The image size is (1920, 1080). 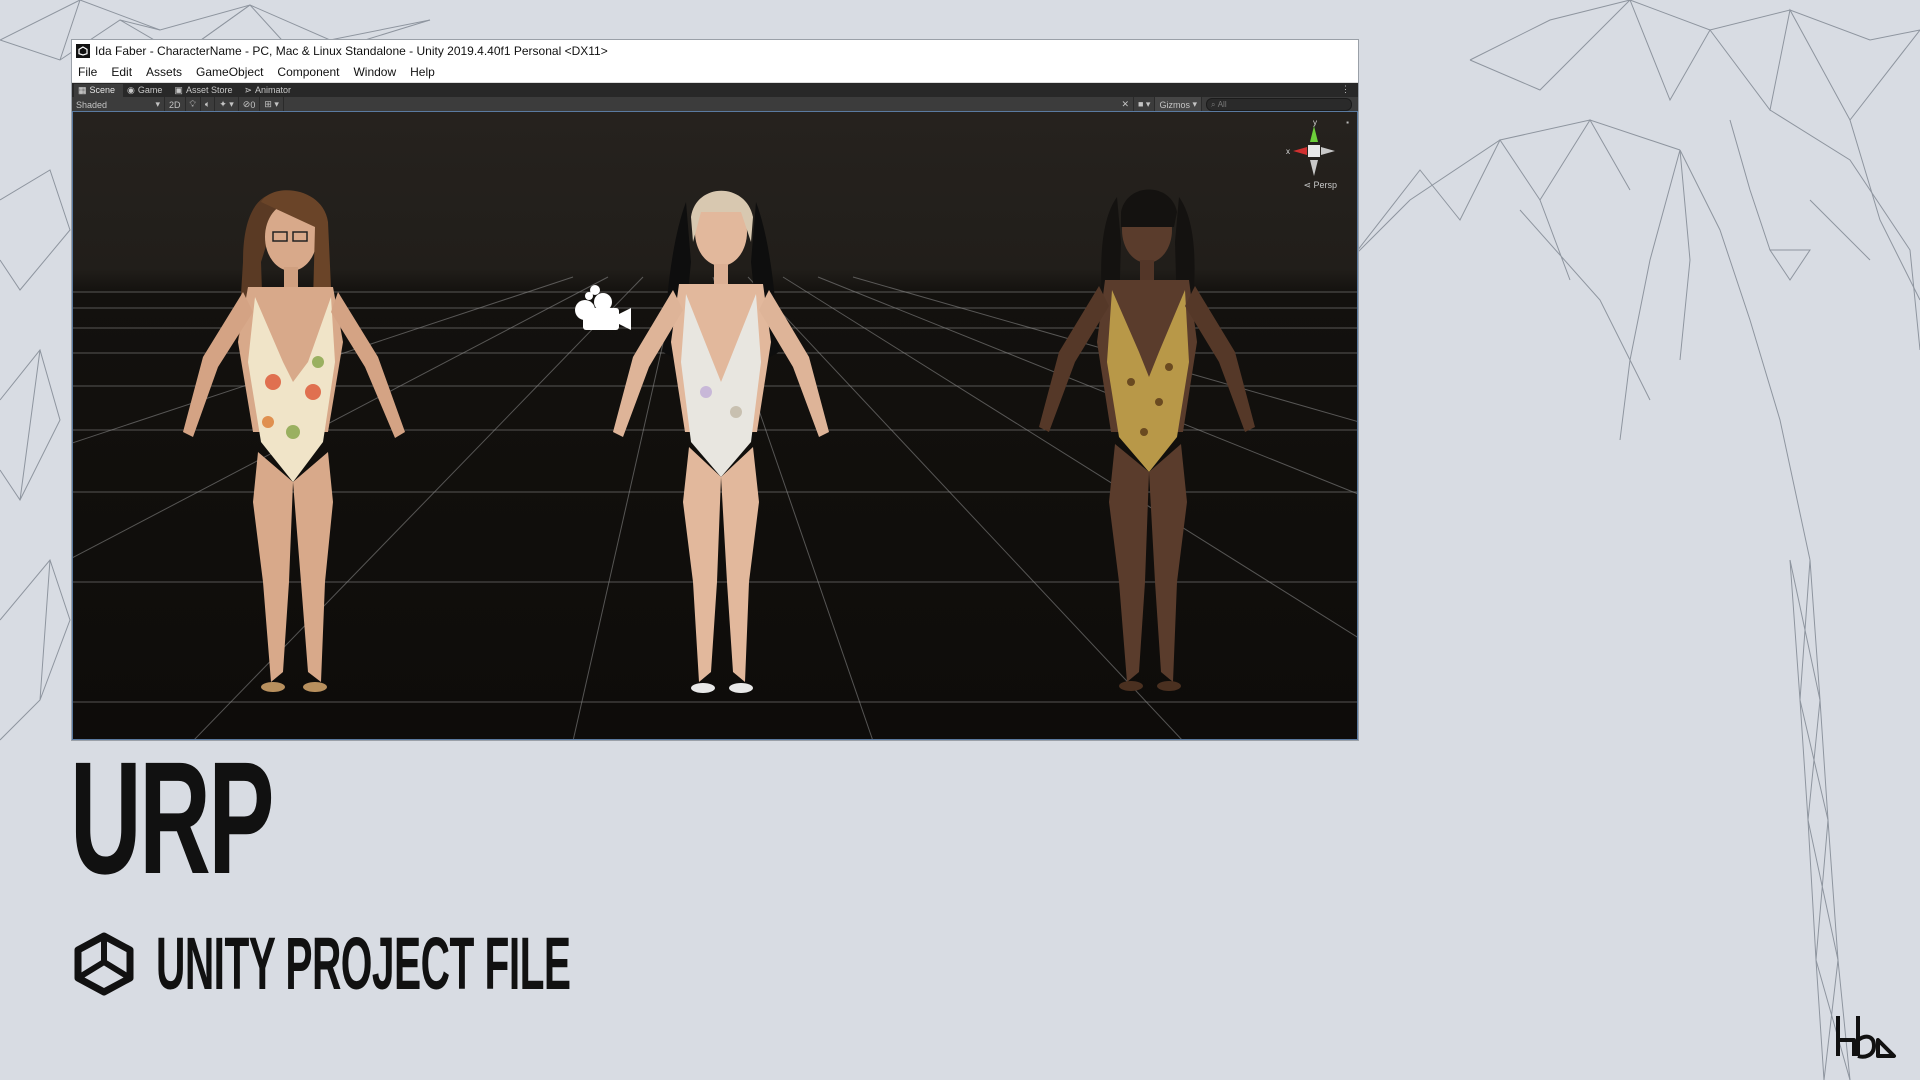 I want to click on menu-component: Component, so click(x=308, y=72).